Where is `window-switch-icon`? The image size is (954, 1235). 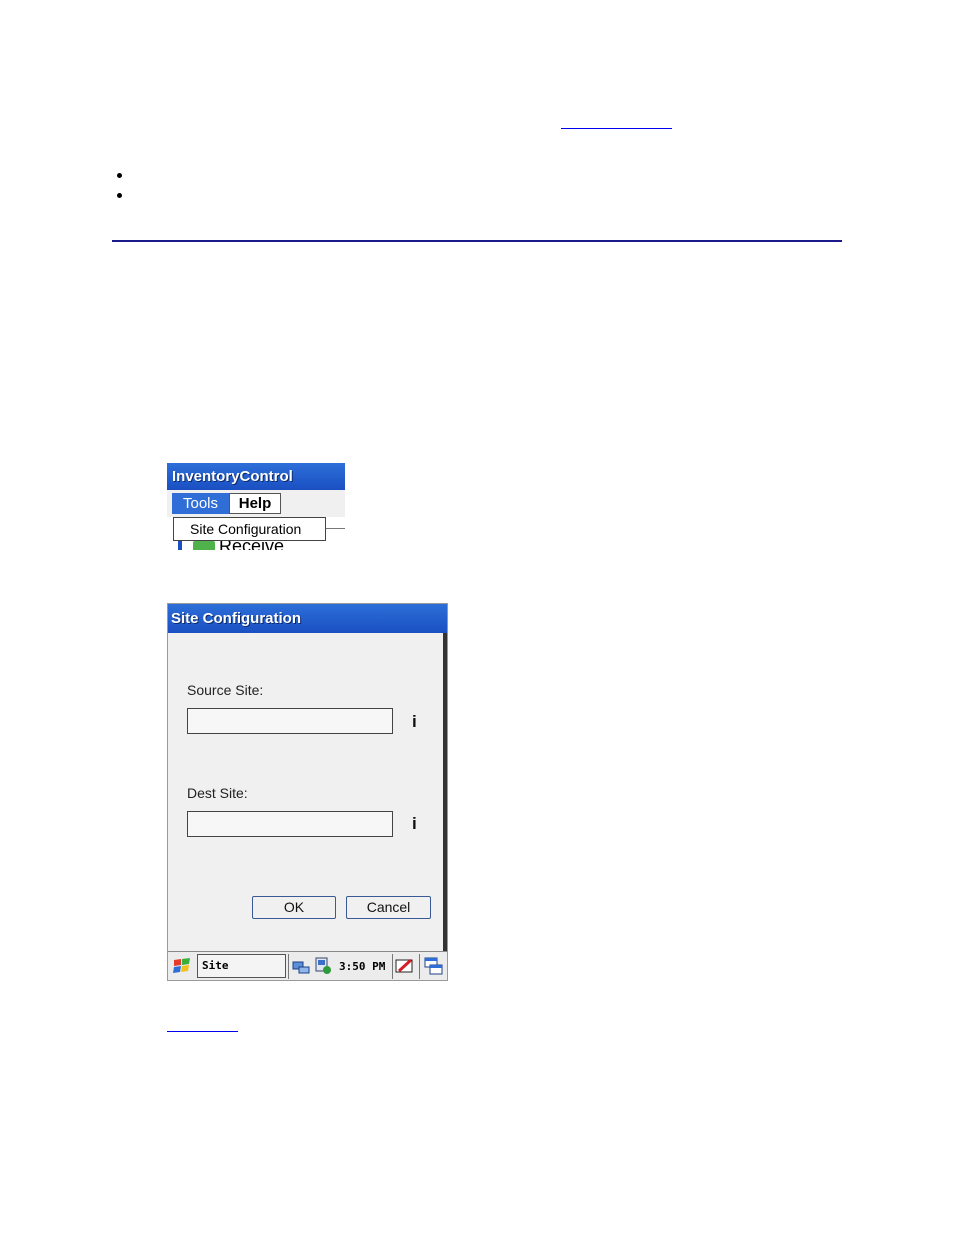 window-switch-icon is located at coordinates (434, 966).